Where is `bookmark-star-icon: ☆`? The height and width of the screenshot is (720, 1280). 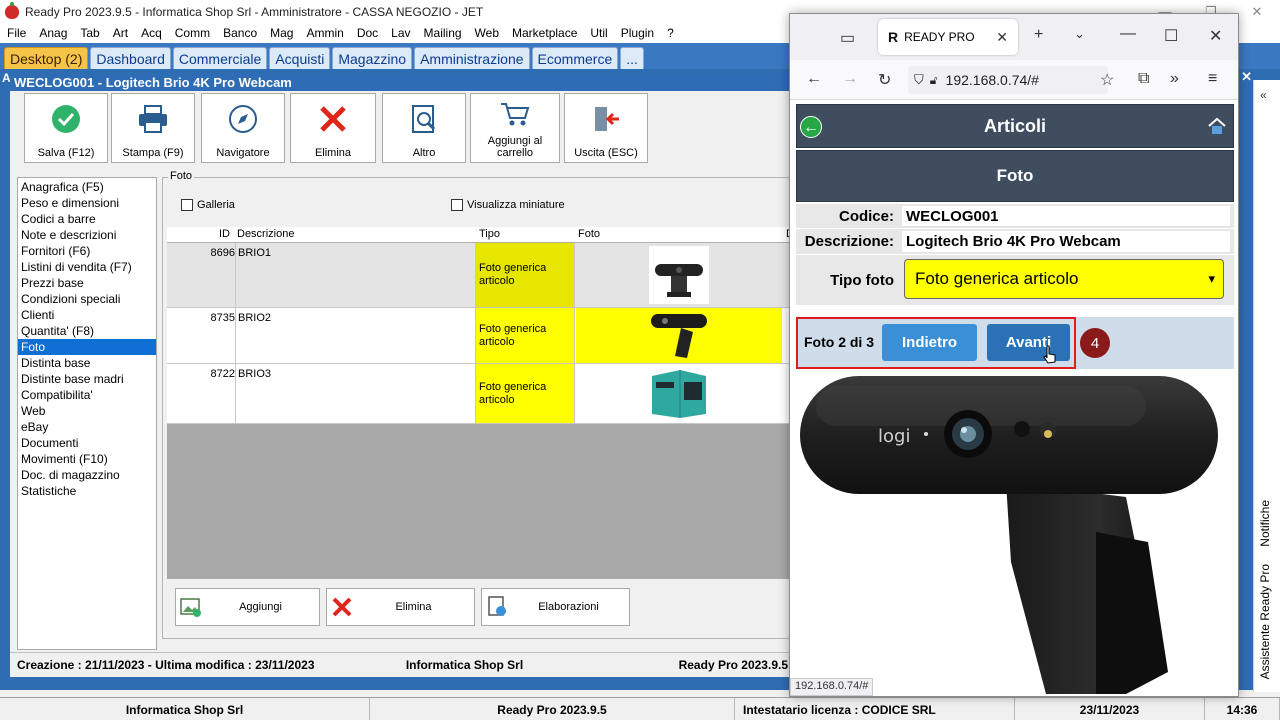
bookmark-star-icon: ☆ is located at coordinates (1107, 80).